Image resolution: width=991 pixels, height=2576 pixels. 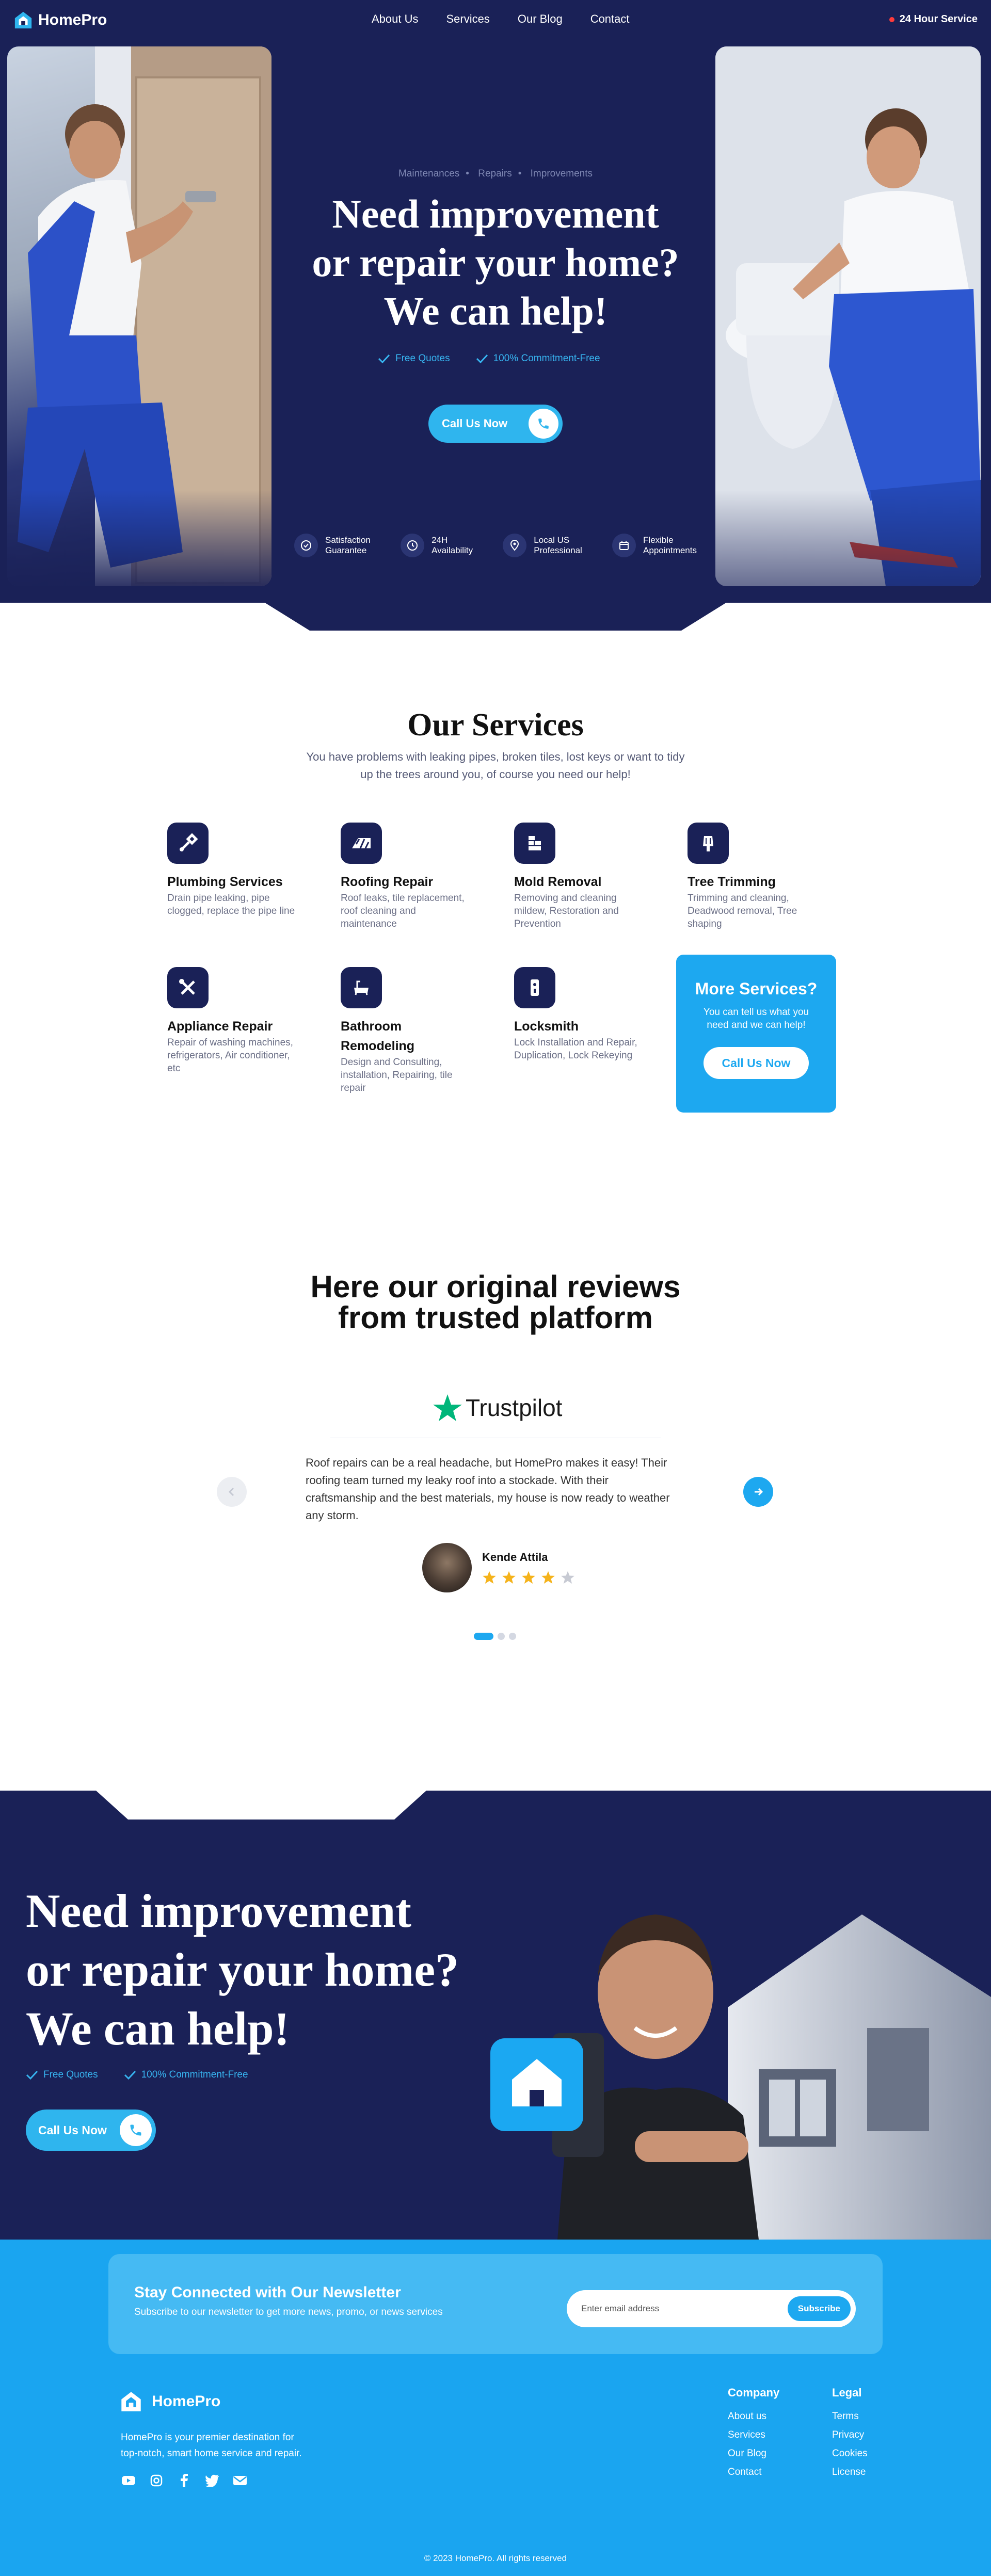 I want to click on feature-line: Satisfaction, so click(x=348, y=540).